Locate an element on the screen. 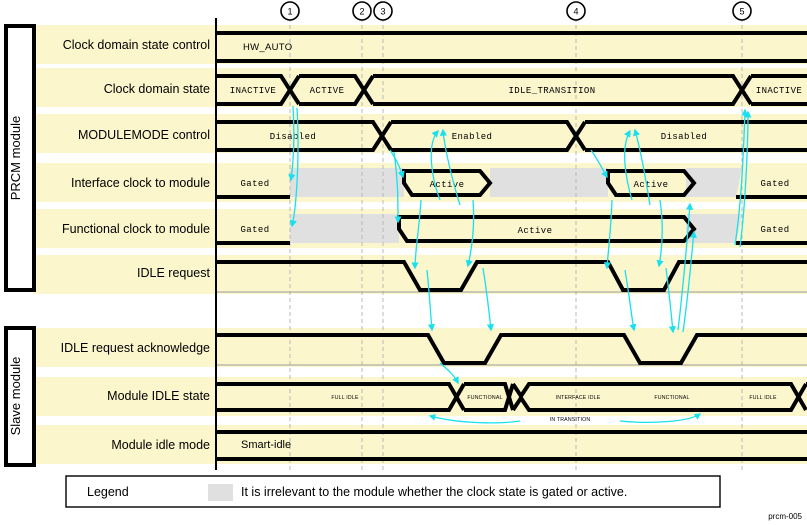 This screenshot has height=525, width=807. group-label-prcm-module: PRCM module is located at coordinates (15, 158).